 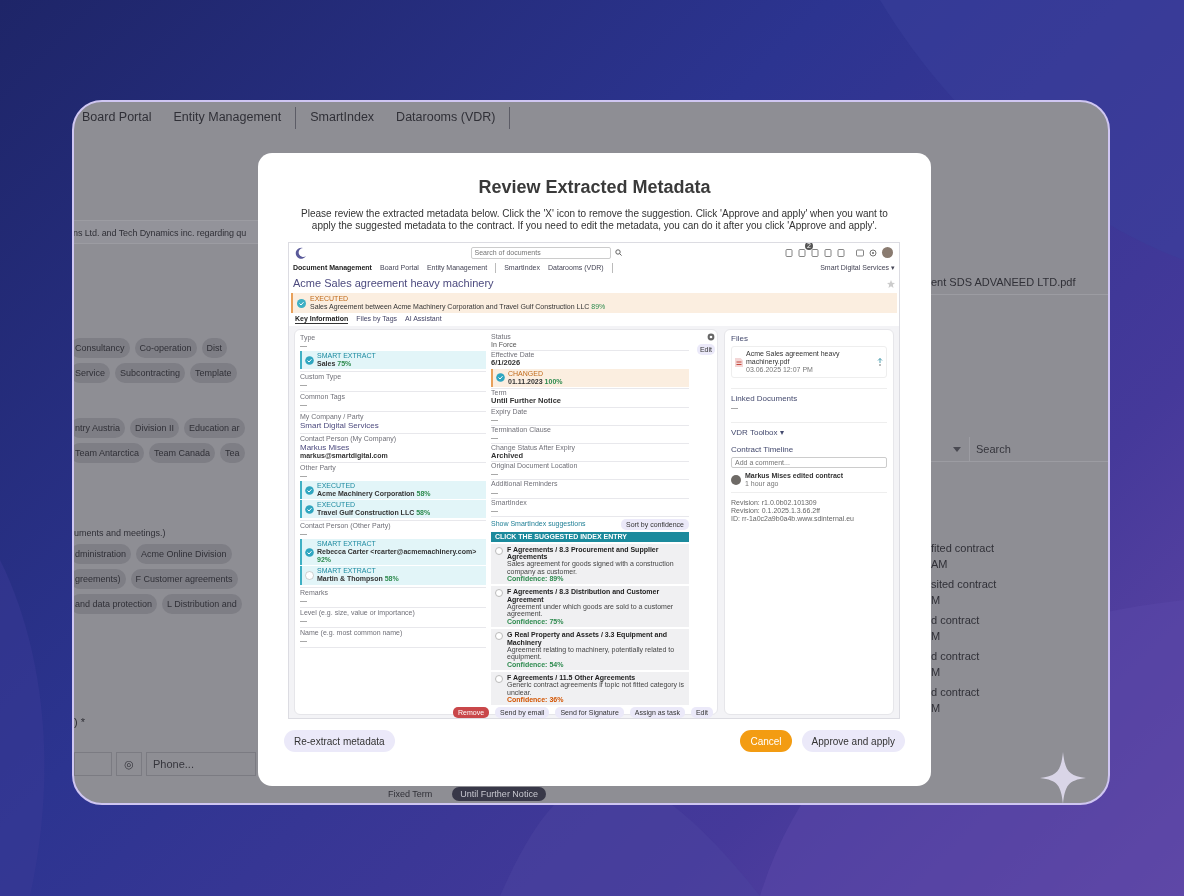 What do you see at coordinates (765, 399) in the screenshot?
I see `section-title: Linked Documents` at bounding box center [765, 399].